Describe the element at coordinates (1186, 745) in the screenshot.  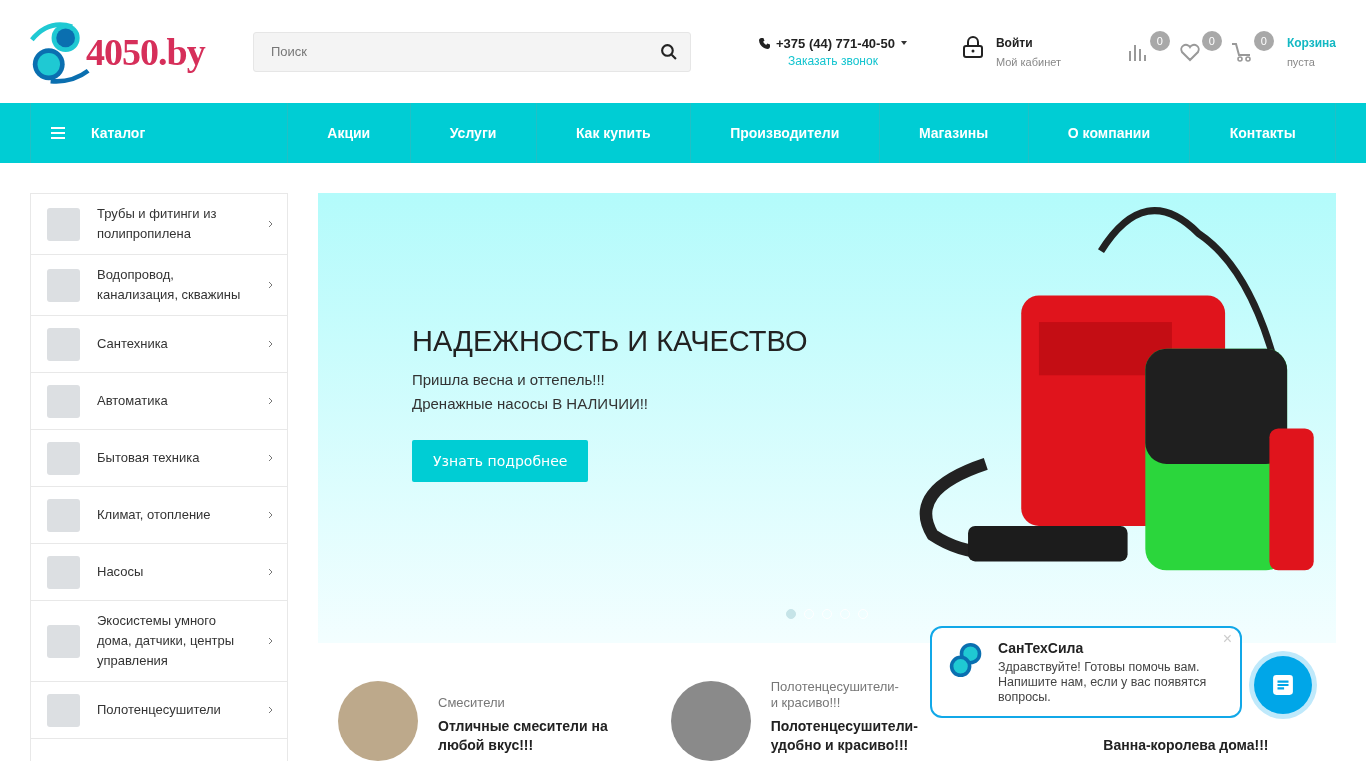
I see `promo-title: Ванна-королева дома!!!` at that location.